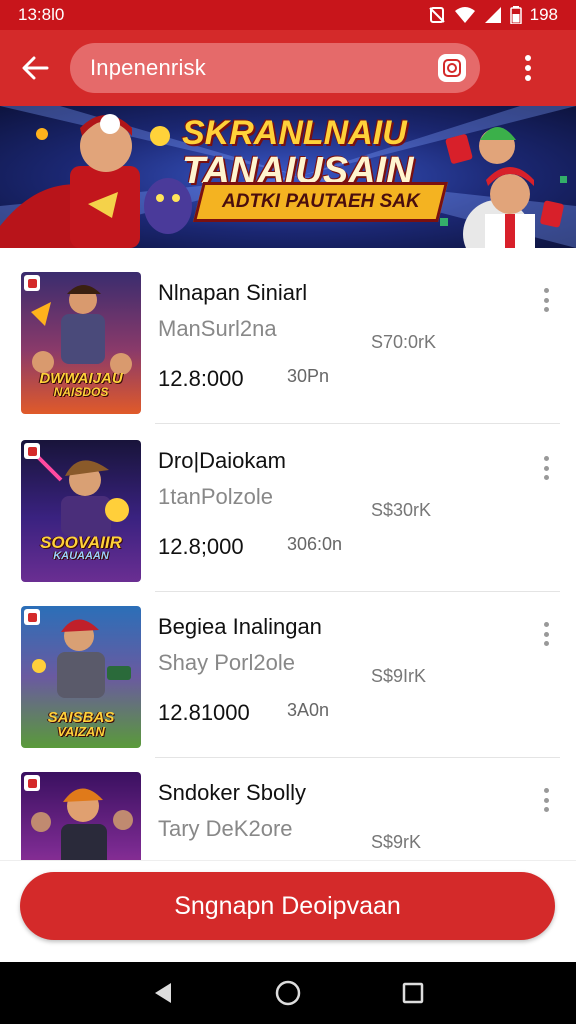  Describe the element at coordinates (264, 68) in the screenshot. I see `search-input: Inpenenrisk` at that location.